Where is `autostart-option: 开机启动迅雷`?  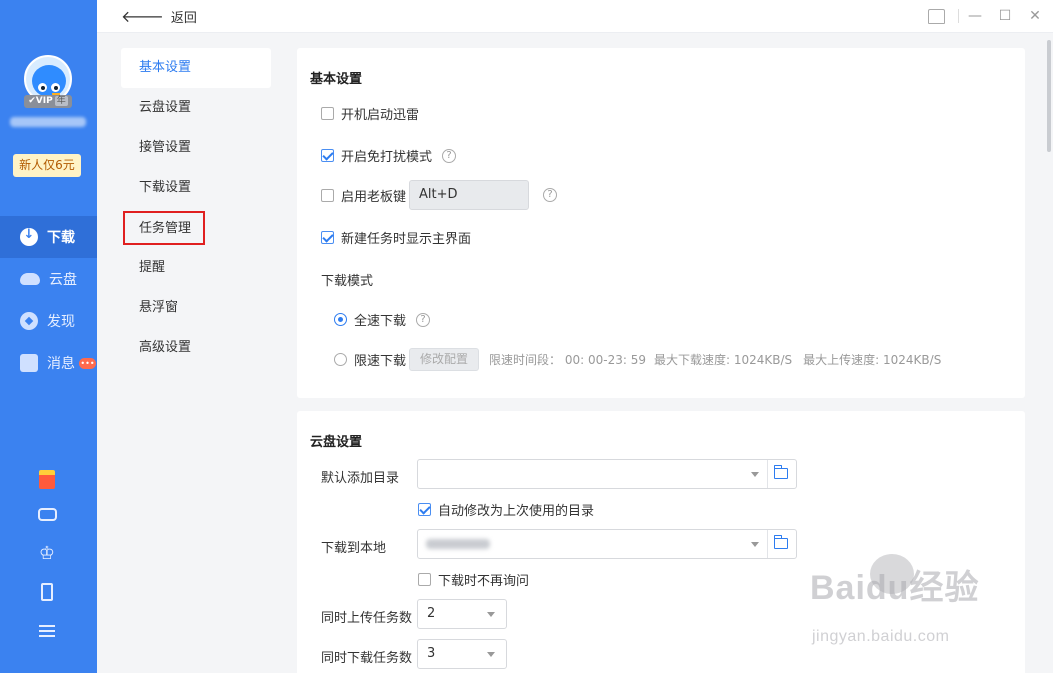
autostart-option: 开机启动迅雷 is located at coordinates (370, 113).